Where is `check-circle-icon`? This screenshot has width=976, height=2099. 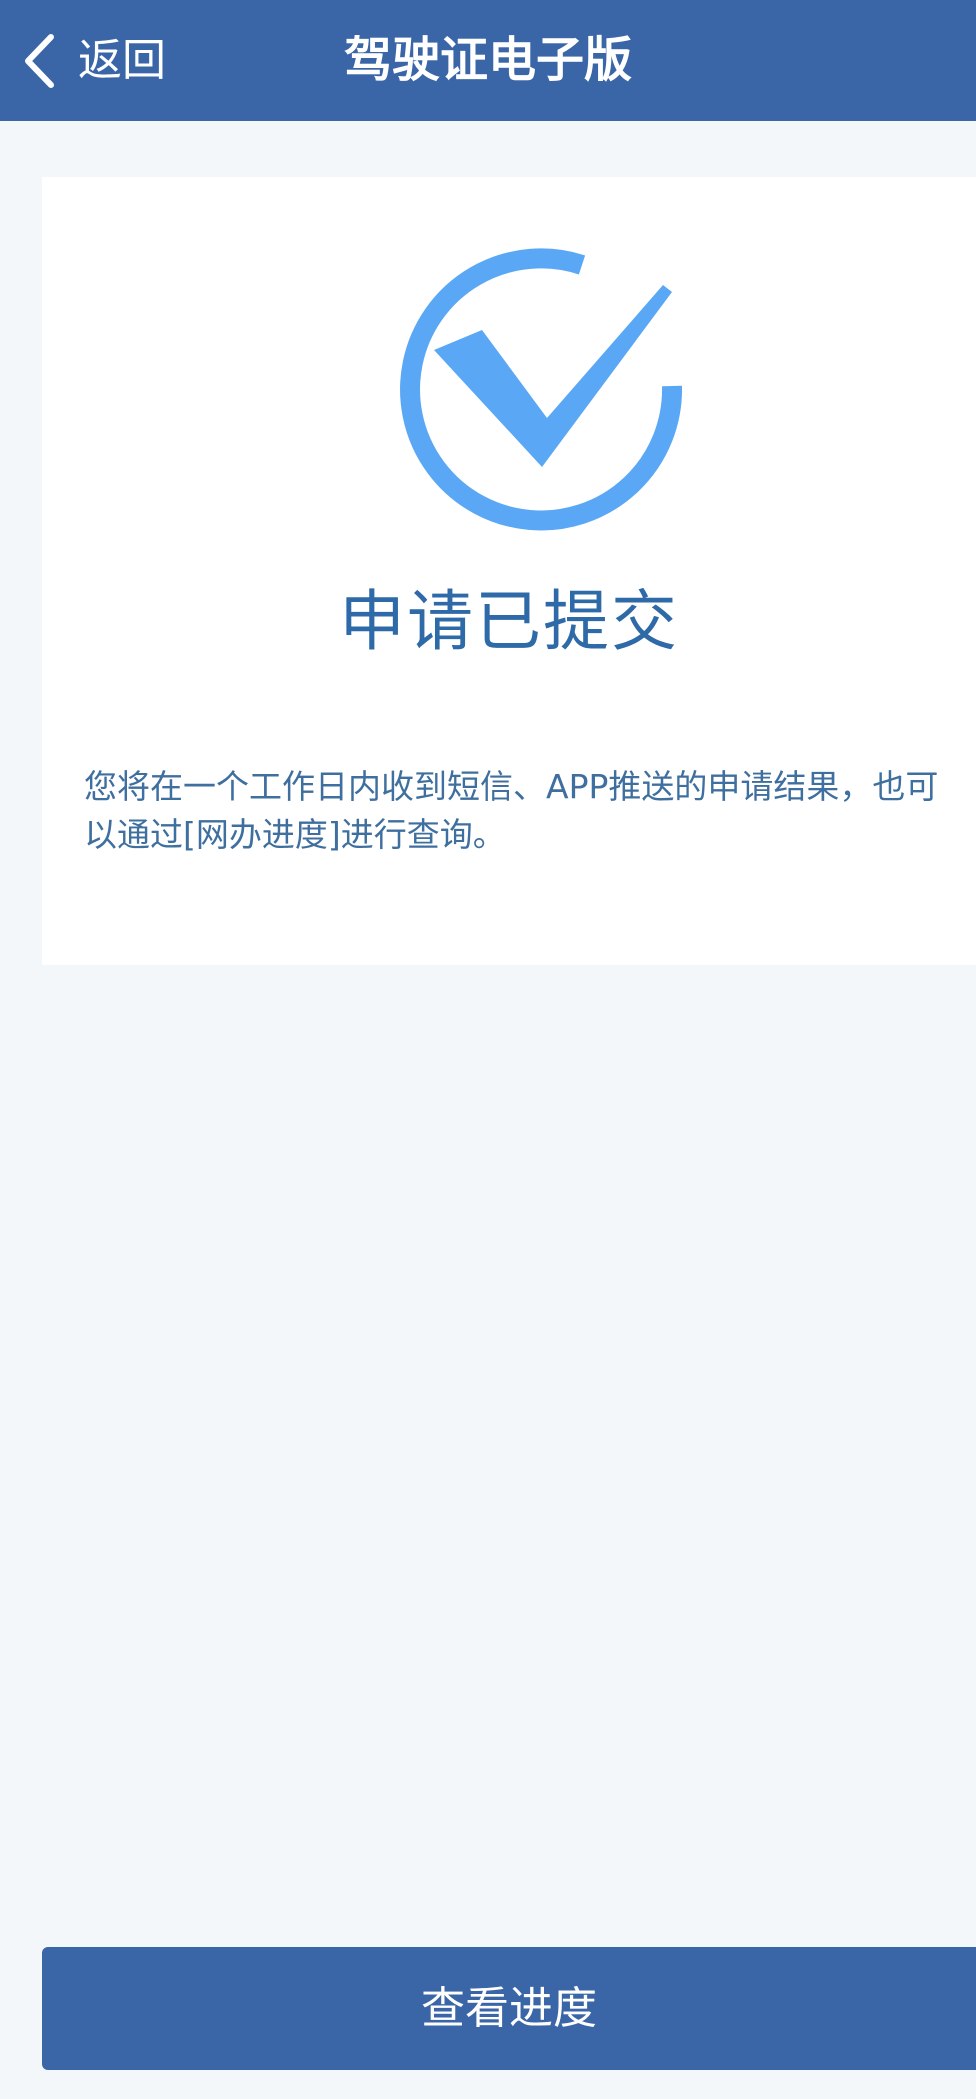 check-circle-icon is located at coordinates (547, 393).